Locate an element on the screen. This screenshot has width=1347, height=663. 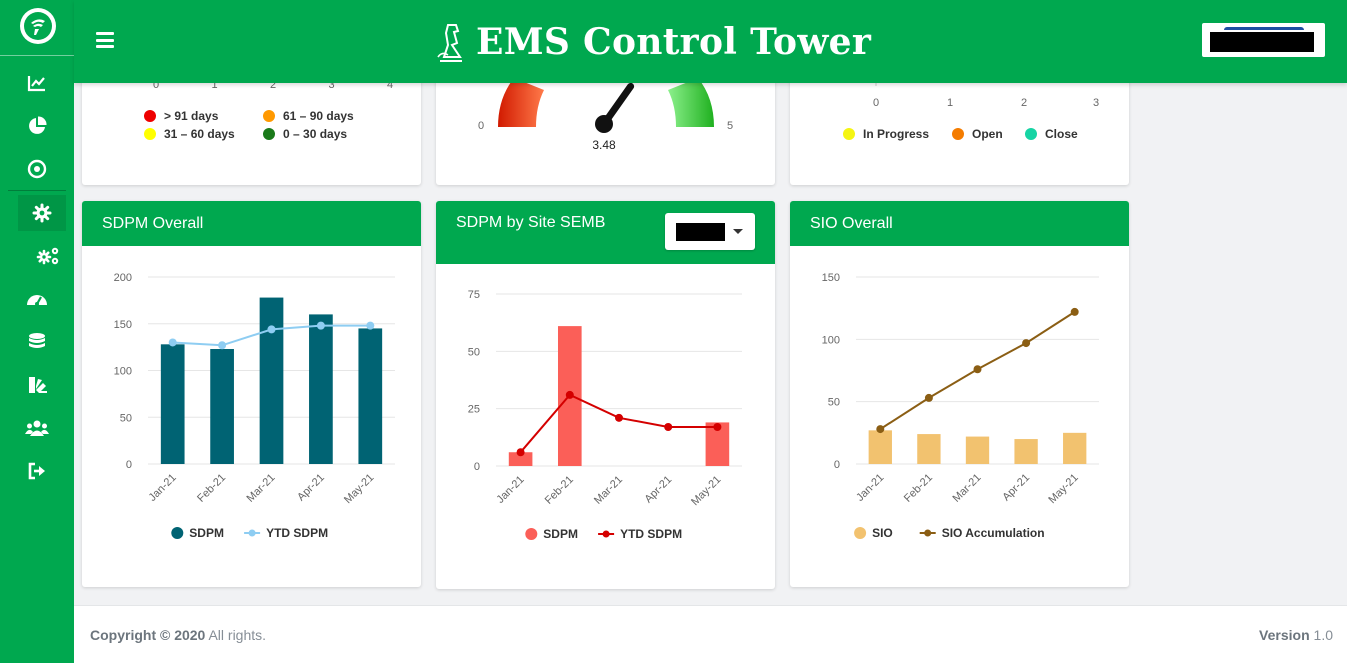
version-value: 1.0 is located at coordinates (1321, 635).